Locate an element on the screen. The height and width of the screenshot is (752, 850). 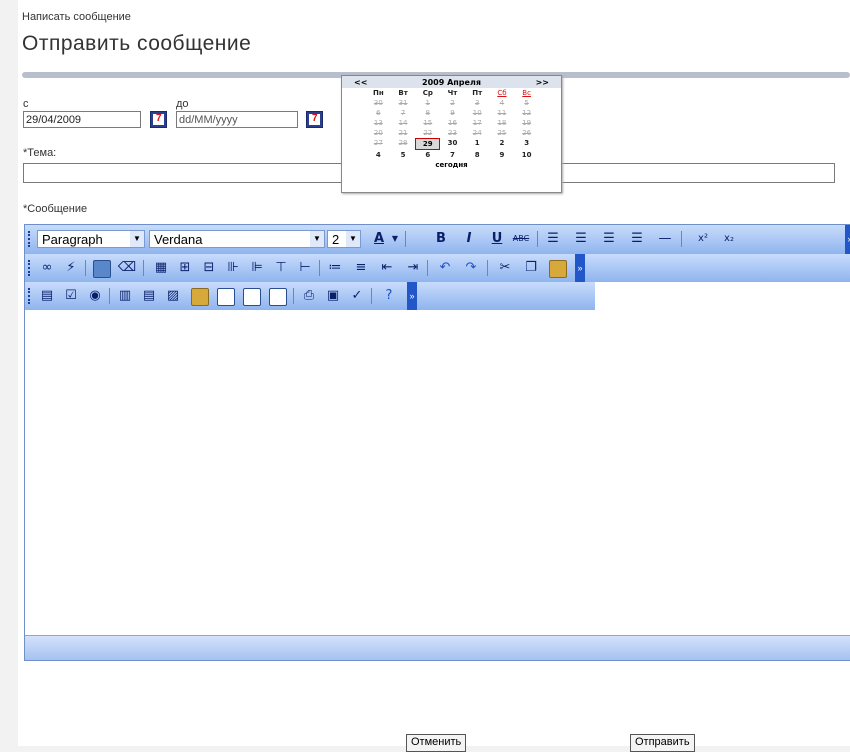
insert-column-icon: ⊪ is located at coordinates (233, 268).